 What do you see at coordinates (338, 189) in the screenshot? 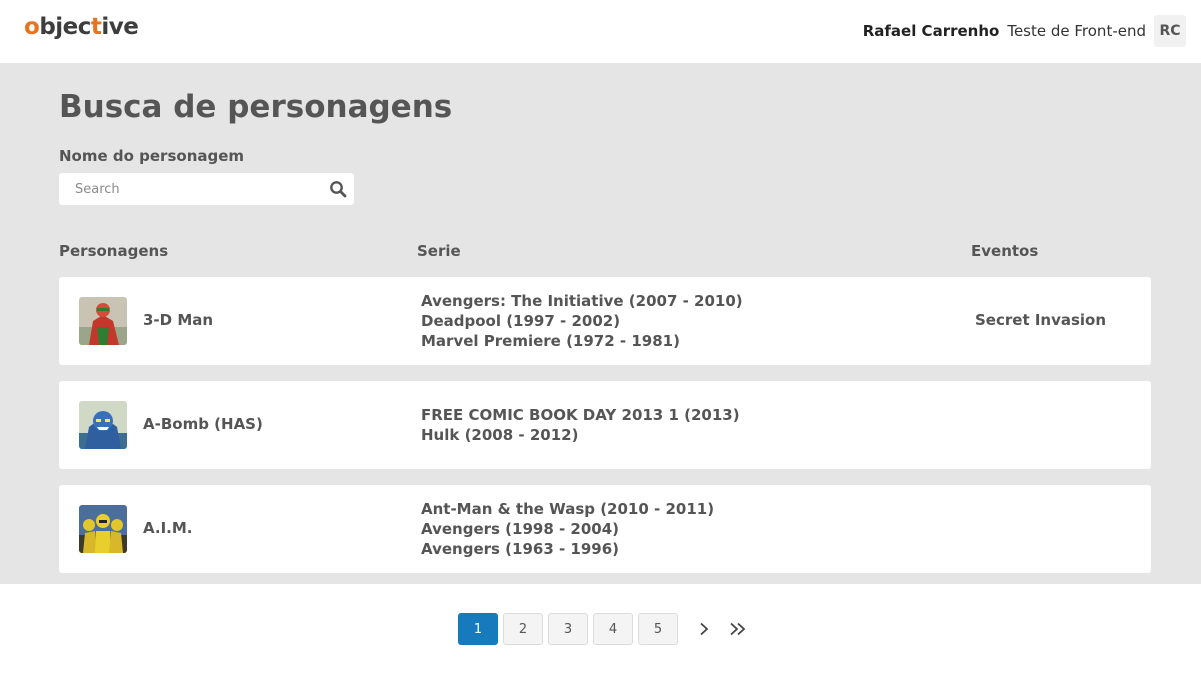
I see `search-icon` at bounding box center [338, 189].